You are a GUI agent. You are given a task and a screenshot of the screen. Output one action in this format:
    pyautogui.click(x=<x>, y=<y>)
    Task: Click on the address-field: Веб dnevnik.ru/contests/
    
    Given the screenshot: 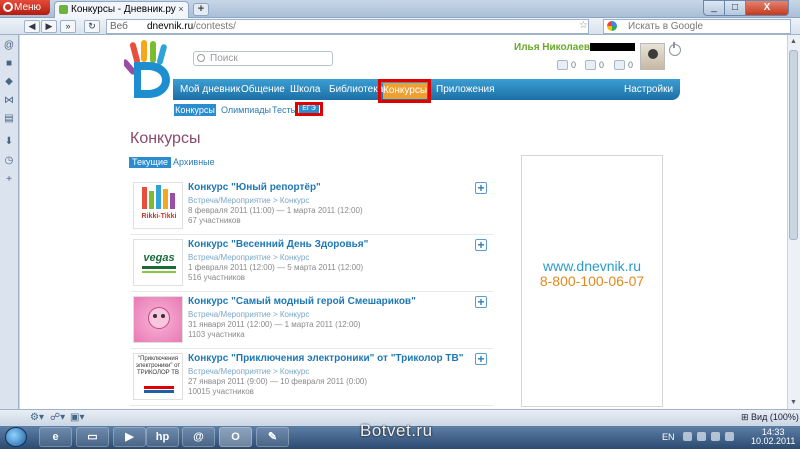 What is the action you would take?
    pyautogui.click(x=347, y=26)
    